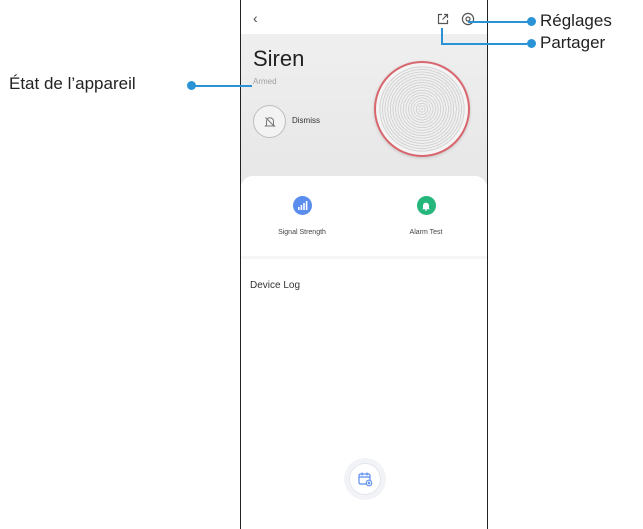 The height and width of the screenshot is (529, 643). What do you see at coordinates (498, 22) in the screenshot?
I see `settings-callout-line` at bounding box center [498, 22].